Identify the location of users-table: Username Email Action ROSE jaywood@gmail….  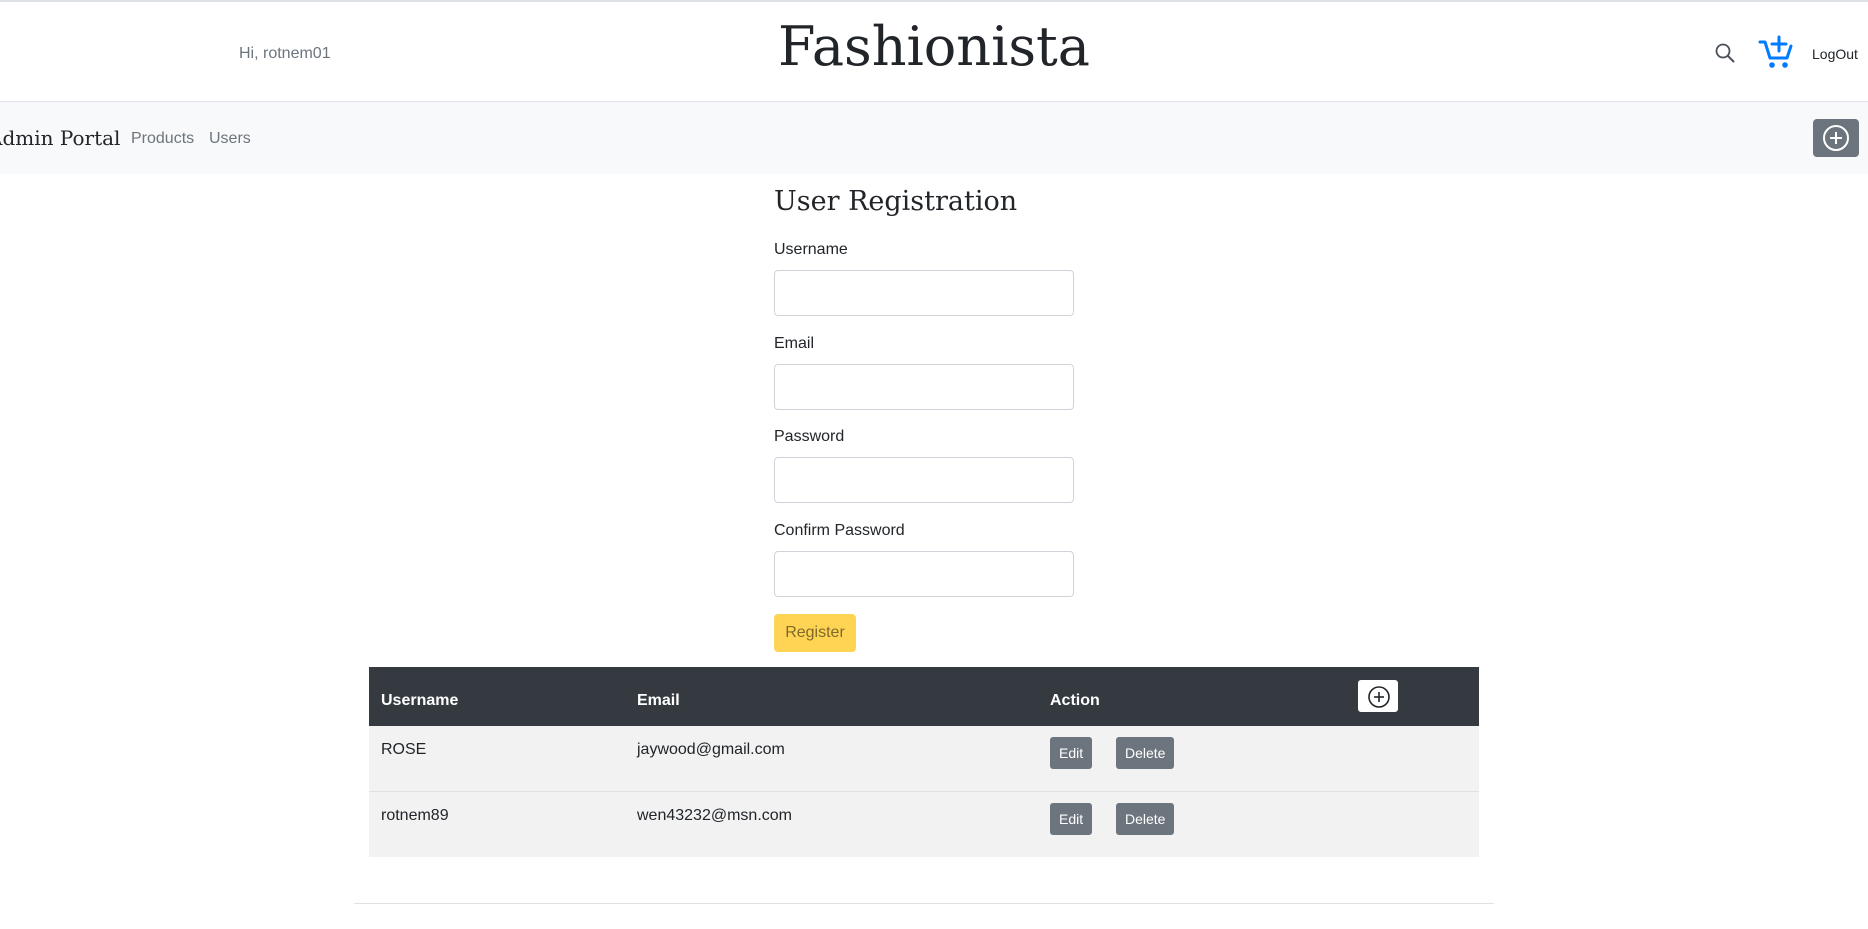
(924, 762).